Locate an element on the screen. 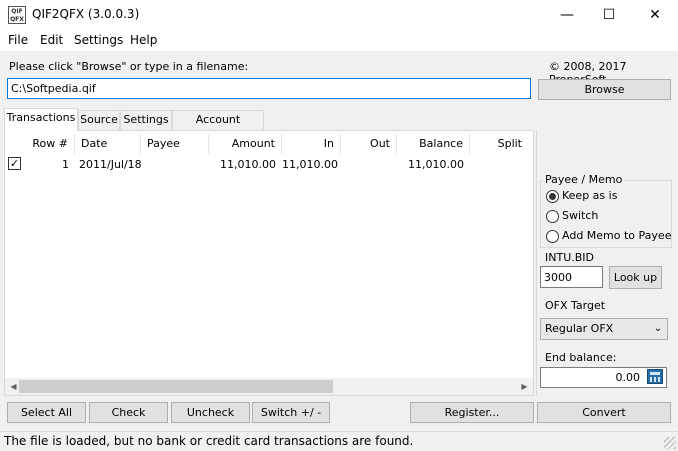 This screenshot has height=451, width=678. resize-grip-icon is located at coordinates (670, 443).